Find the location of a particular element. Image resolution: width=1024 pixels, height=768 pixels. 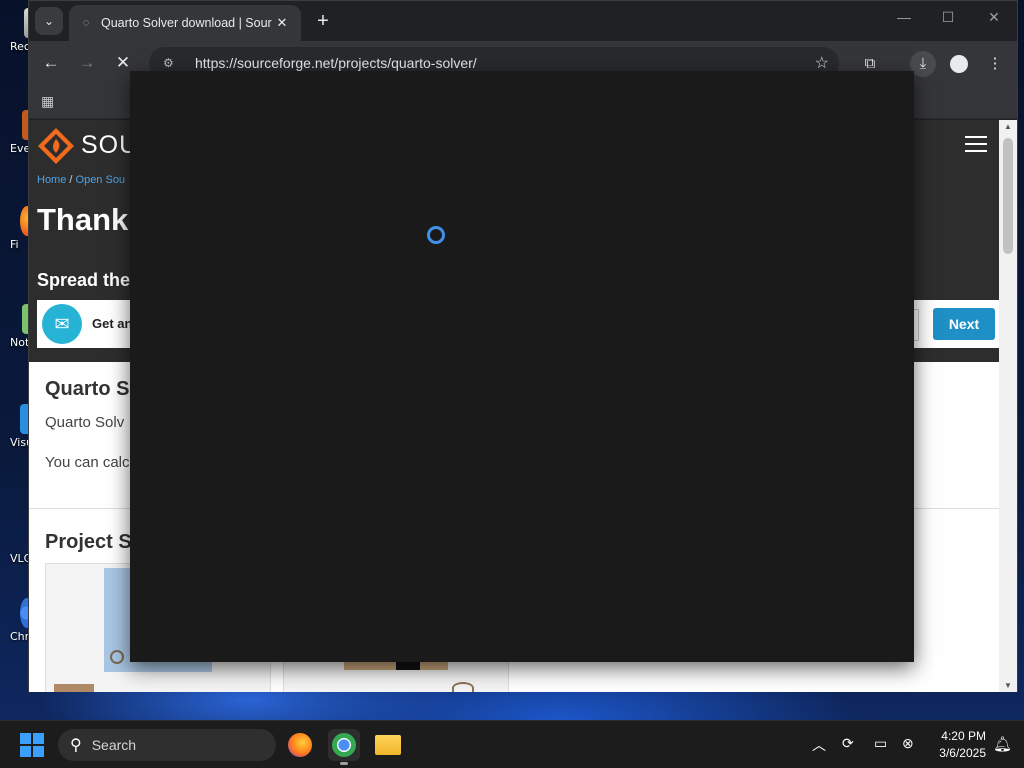

project-title: Quarto So is located at coordinates (93, 389).